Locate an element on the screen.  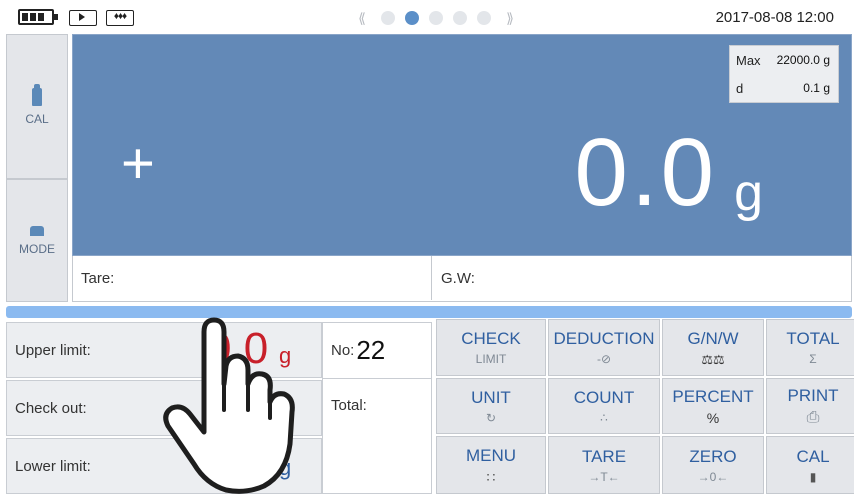
separator-bar is located at coordinates (429, 312).